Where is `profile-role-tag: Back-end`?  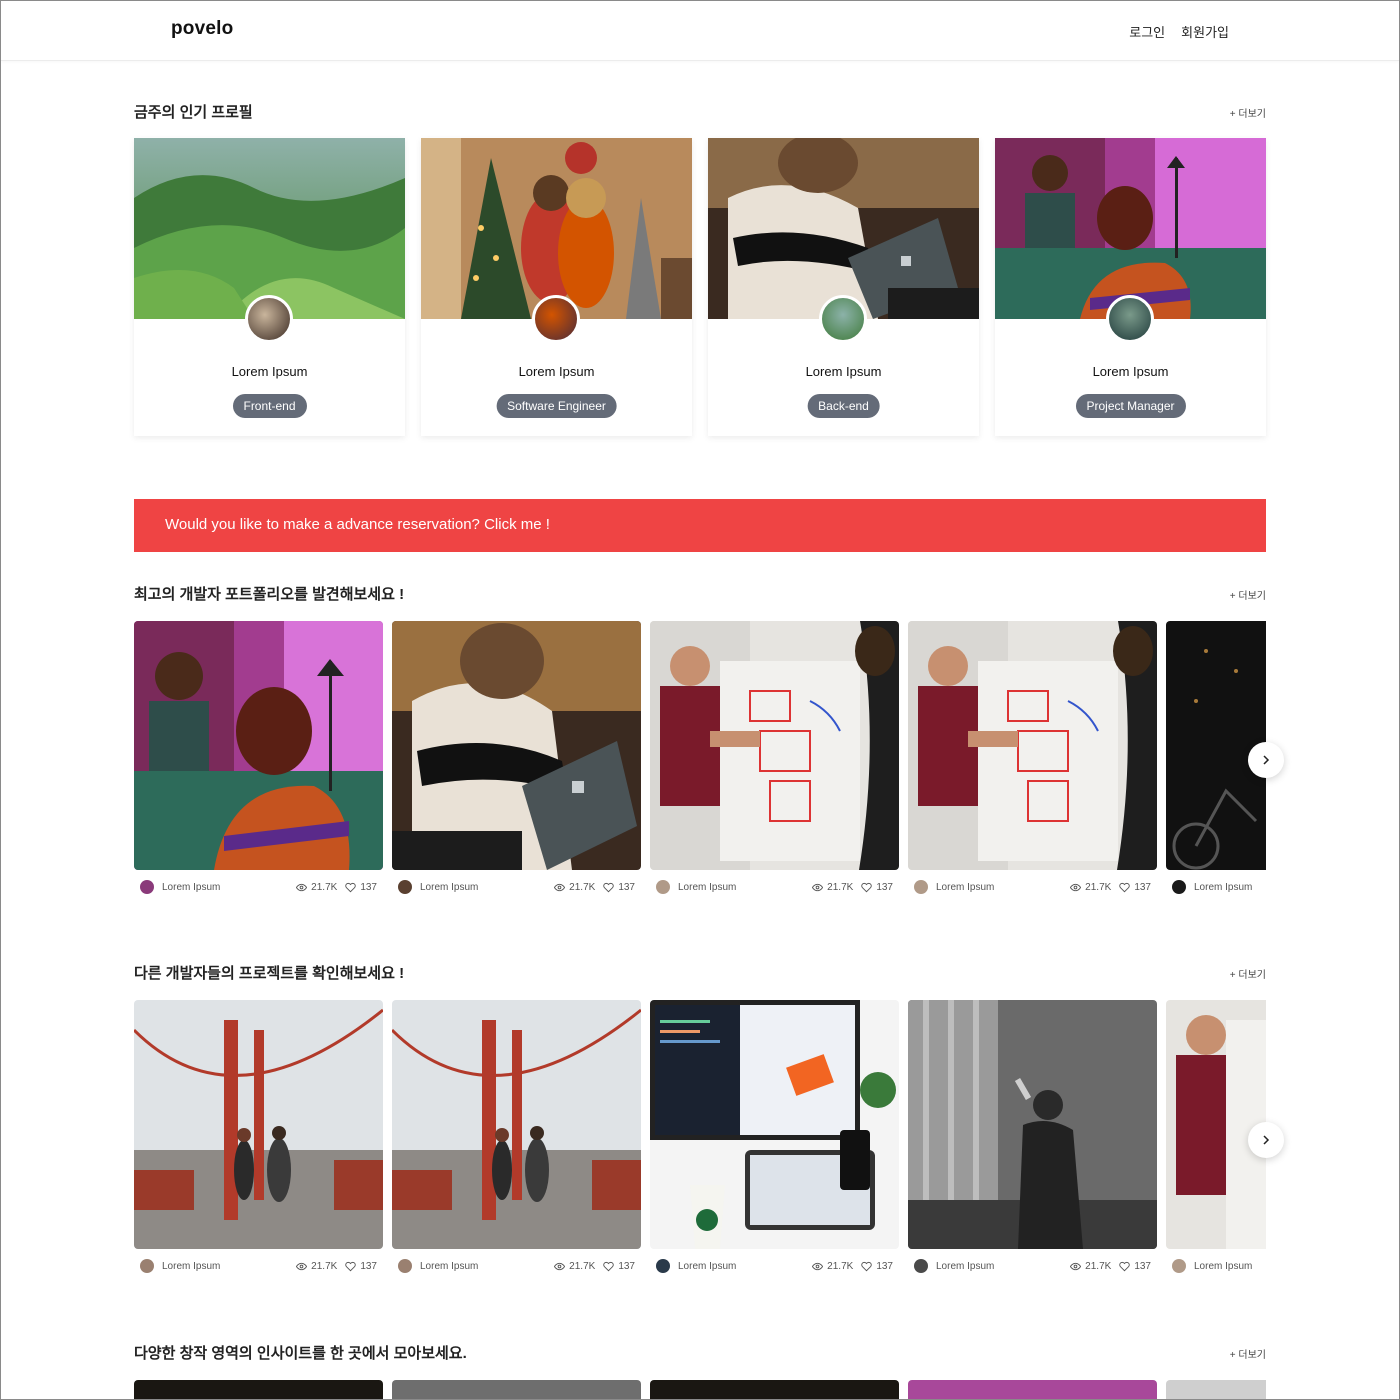 profile-role-tag: Back-end is located at coordinates (843, 406).